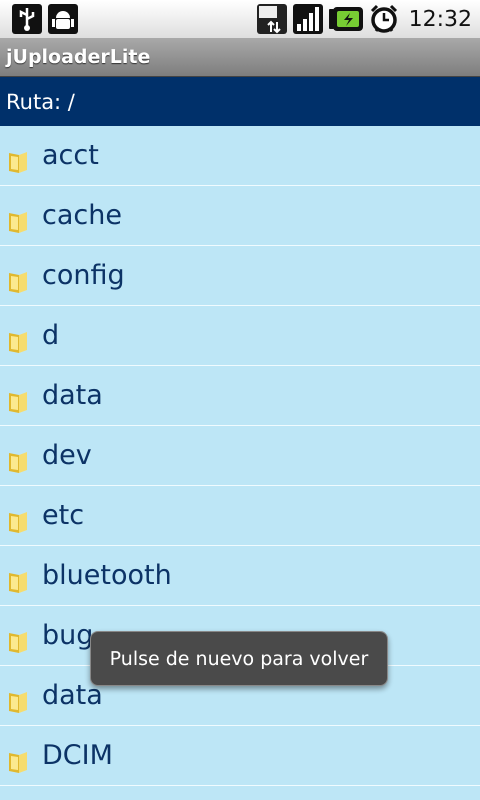 This screenshot has width=480, height=800. I want to click on folder-row: bluetooth, so click(240, 576).